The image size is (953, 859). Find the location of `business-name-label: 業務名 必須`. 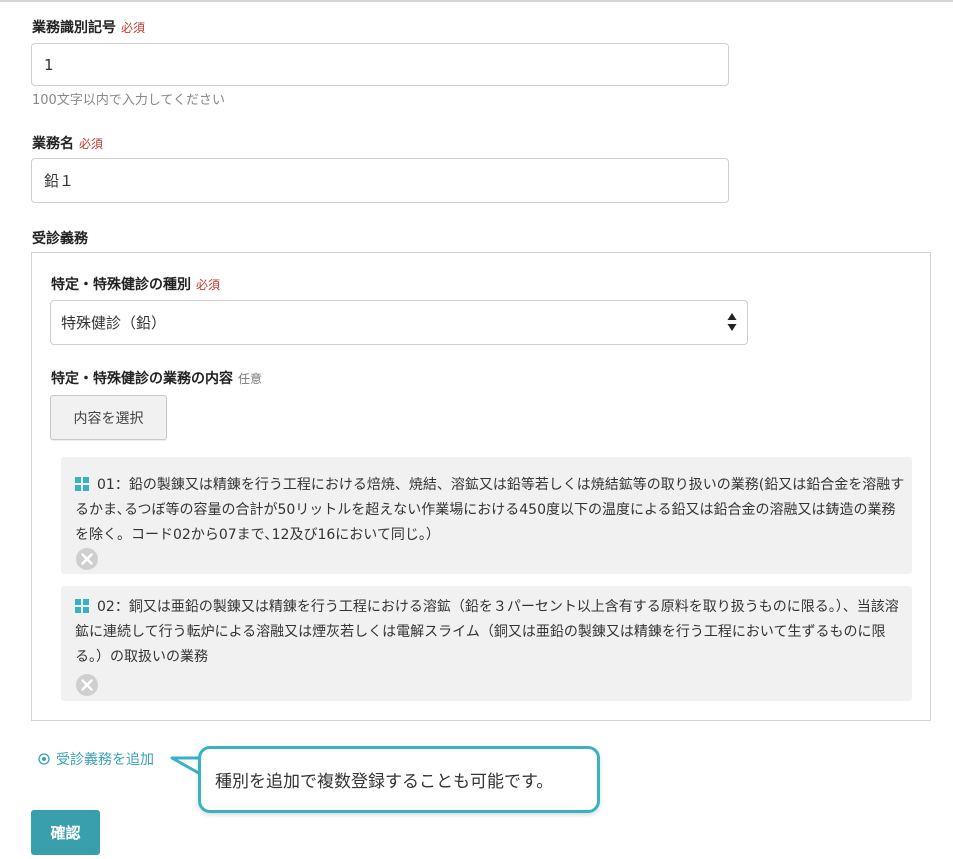

business-name-label: 業務名 必須 is located at coordinates (67, 143).